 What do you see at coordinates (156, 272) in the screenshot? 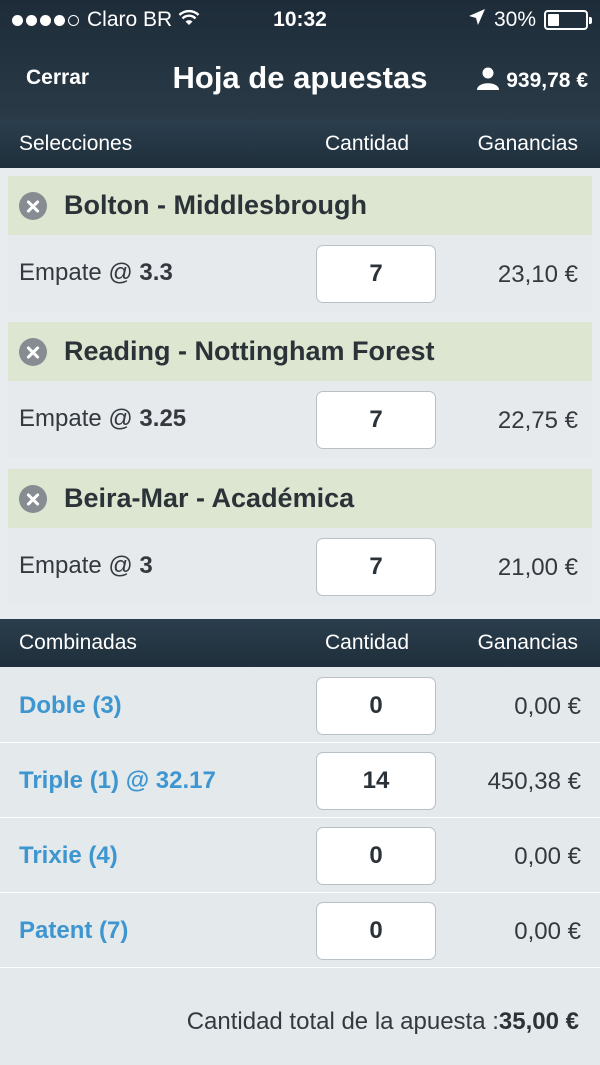
I see `odds: 3.3` at bounding box center [156, 272].